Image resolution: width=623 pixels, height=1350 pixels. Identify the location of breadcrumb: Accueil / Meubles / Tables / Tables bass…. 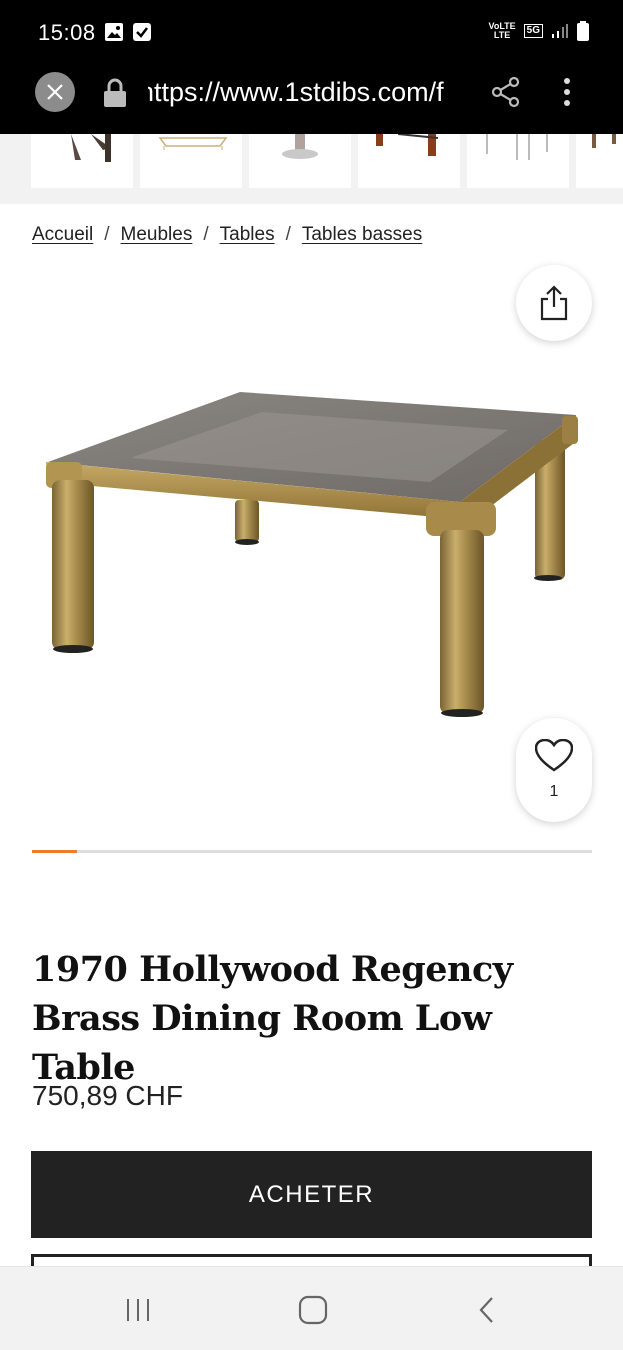
(227, 235).